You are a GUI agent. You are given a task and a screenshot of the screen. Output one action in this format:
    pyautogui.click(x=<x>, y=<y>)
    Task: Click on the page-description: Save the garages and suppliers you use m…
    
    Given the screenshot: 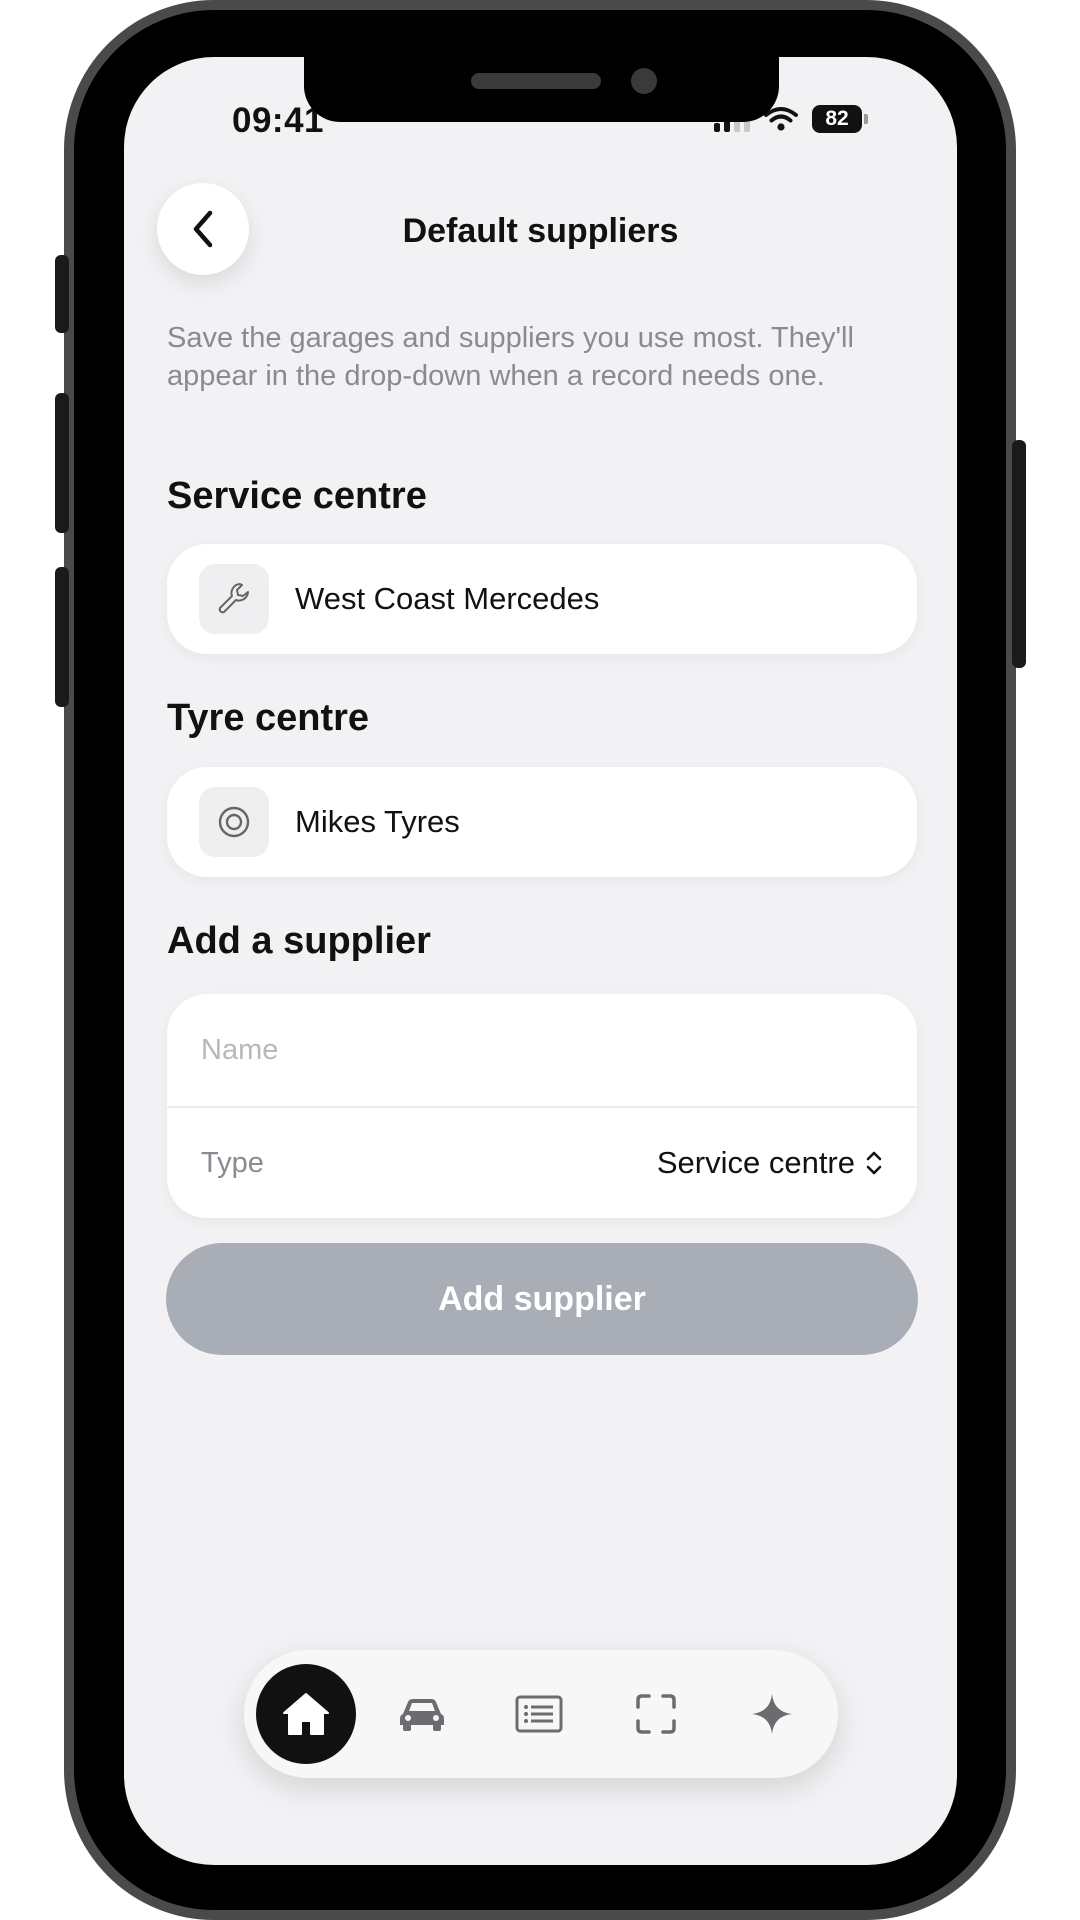 What is the action you would take?
    pyautogui.click(x=510, y=357)
    